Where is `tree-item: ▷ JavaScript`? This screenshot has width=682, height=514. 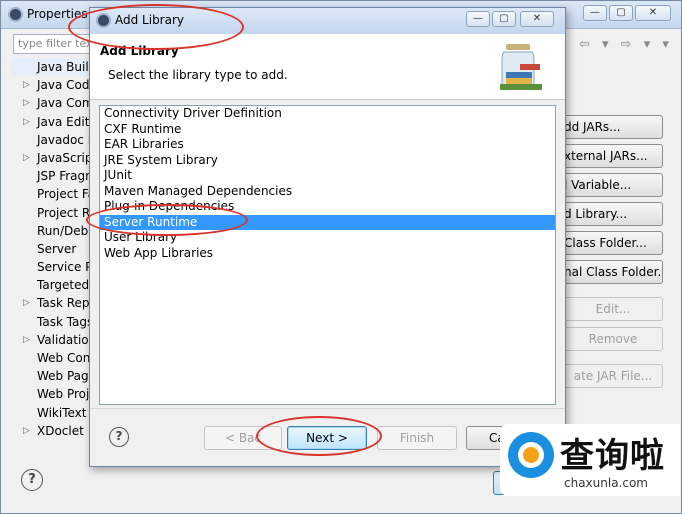 tree-item: ▷ JavaScript is located at coordinates (51, 158).